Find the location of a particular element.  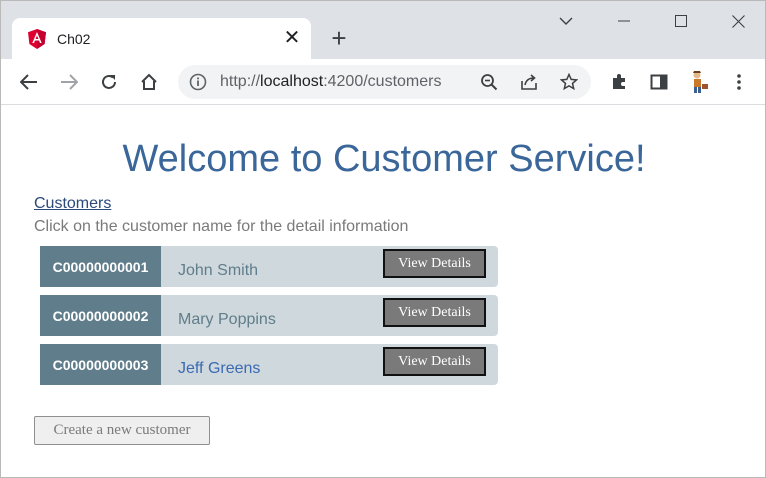

customer-name: Mary Poppins is located at coordinates (227, 320).